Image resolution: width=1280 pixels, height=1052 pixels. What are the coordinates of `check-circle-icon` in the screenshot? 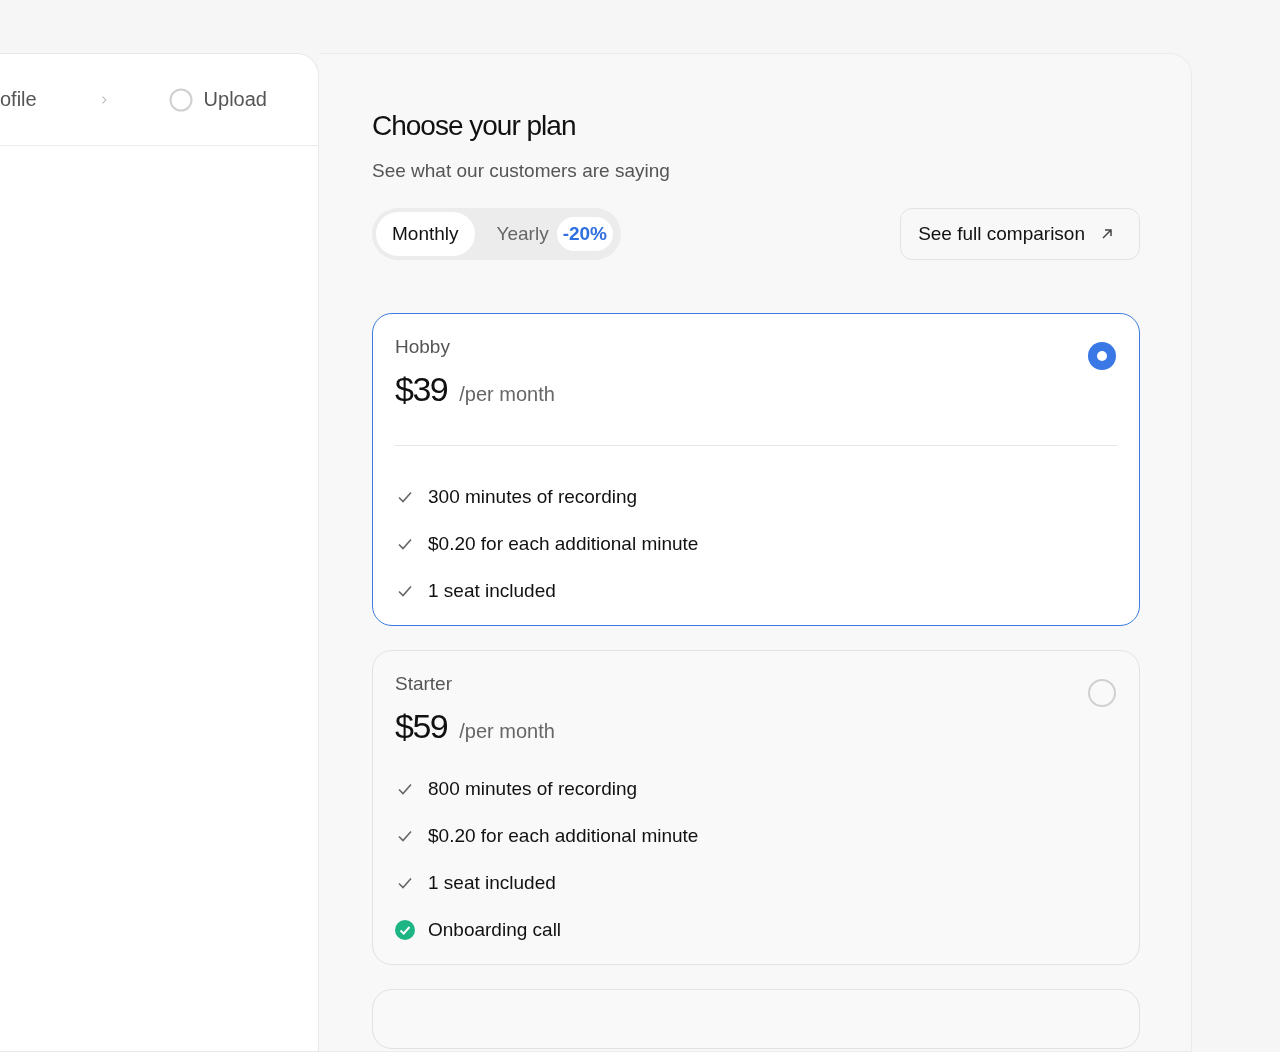 It's located at (405, 929).